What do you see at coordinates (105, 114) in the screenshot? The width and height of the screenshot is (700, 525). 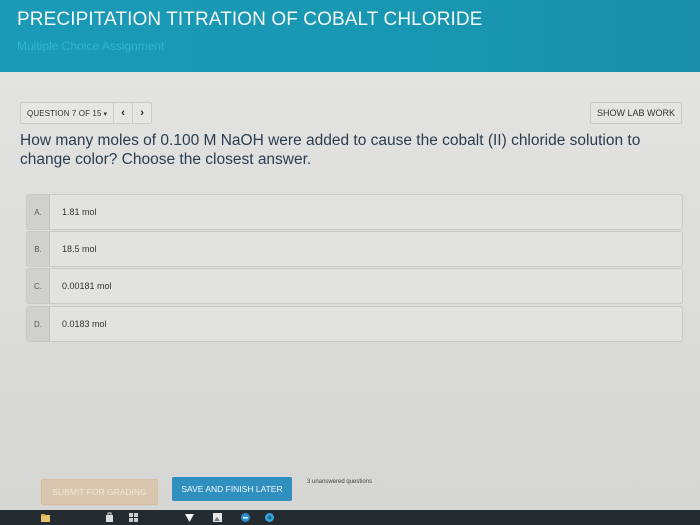 I see `caret-down-icon: ▾` at bounding box center [105, 114].